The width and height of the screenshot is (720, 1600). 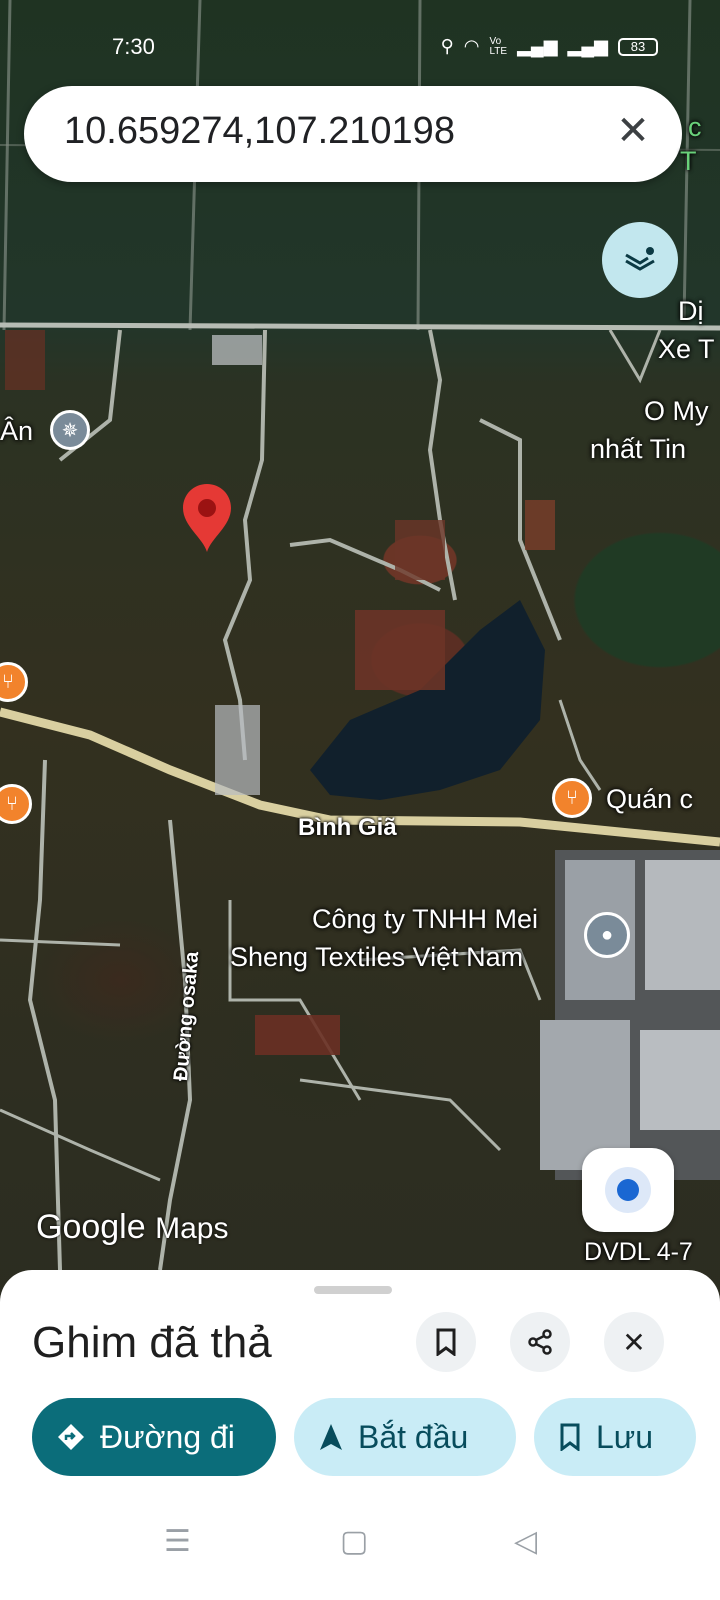 What do you see at coordinates (425, 919) in the screenshot?
I see `map-label-company-line1: Công ty TNHH Mei` at bounding box center [425, 919].